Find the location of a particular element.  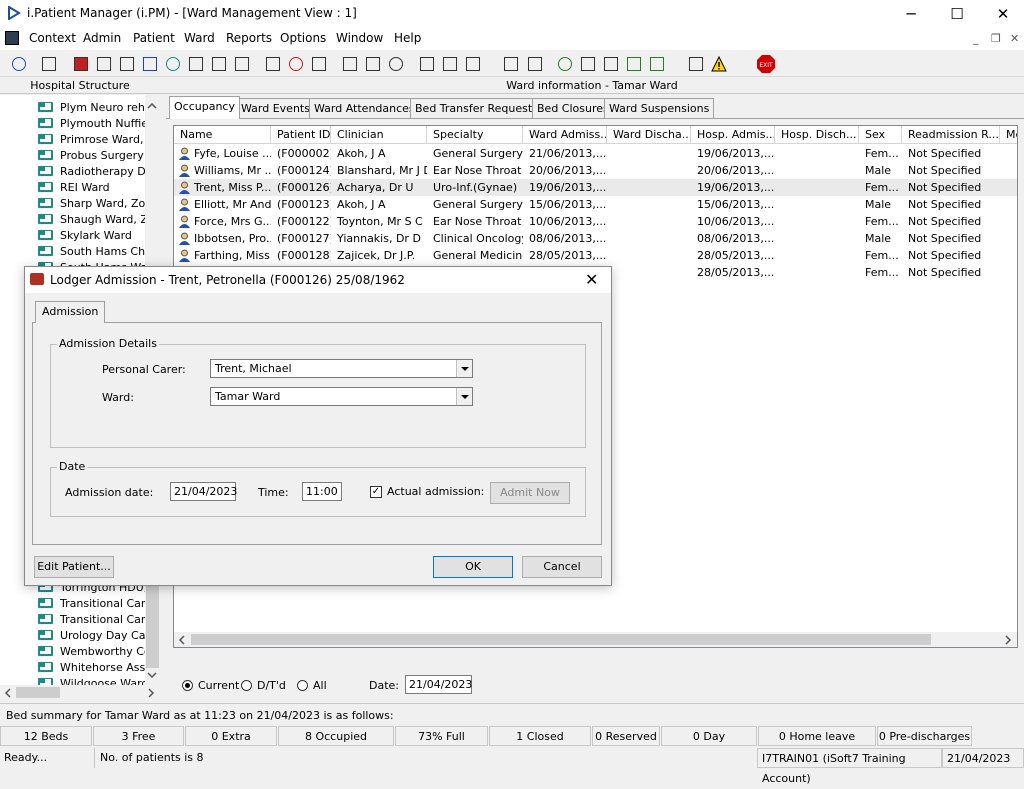

tree-item: Radiotherapy Day is located at coordinates (91, 172).